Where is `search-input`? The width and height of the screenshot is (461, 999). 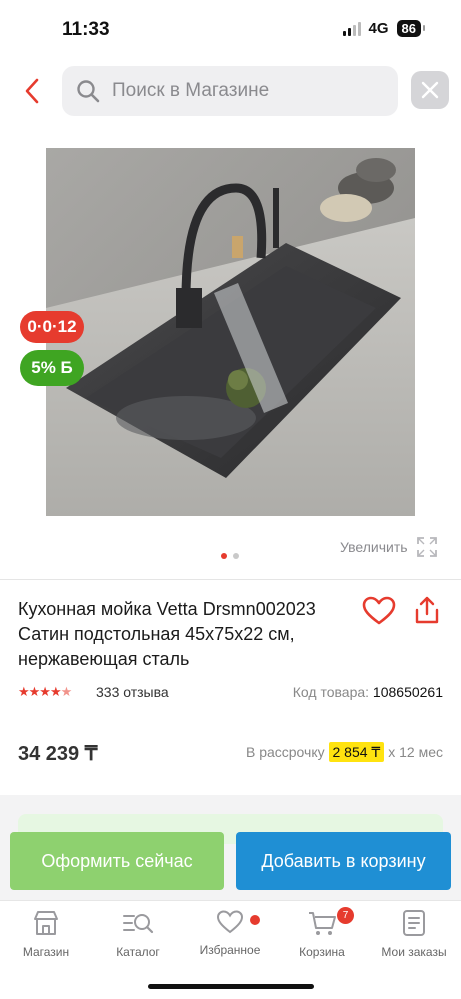
search-input is located at coordinates (247, 91).